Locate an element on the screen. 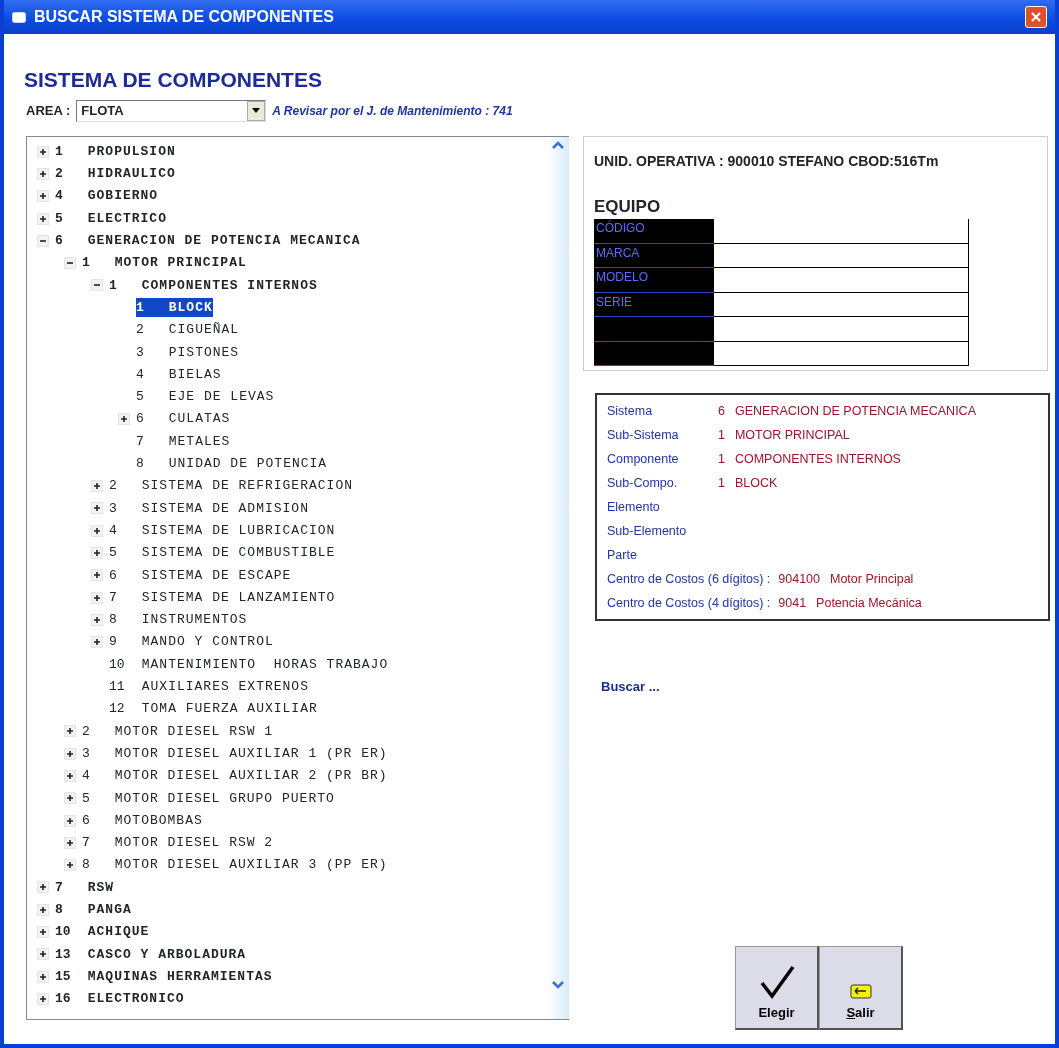 The image size is (1059, 1048). tree-item-label: MOTOR DIESEL AUXILIAR 3 (PP ER) is located at coordinates (247, 865).